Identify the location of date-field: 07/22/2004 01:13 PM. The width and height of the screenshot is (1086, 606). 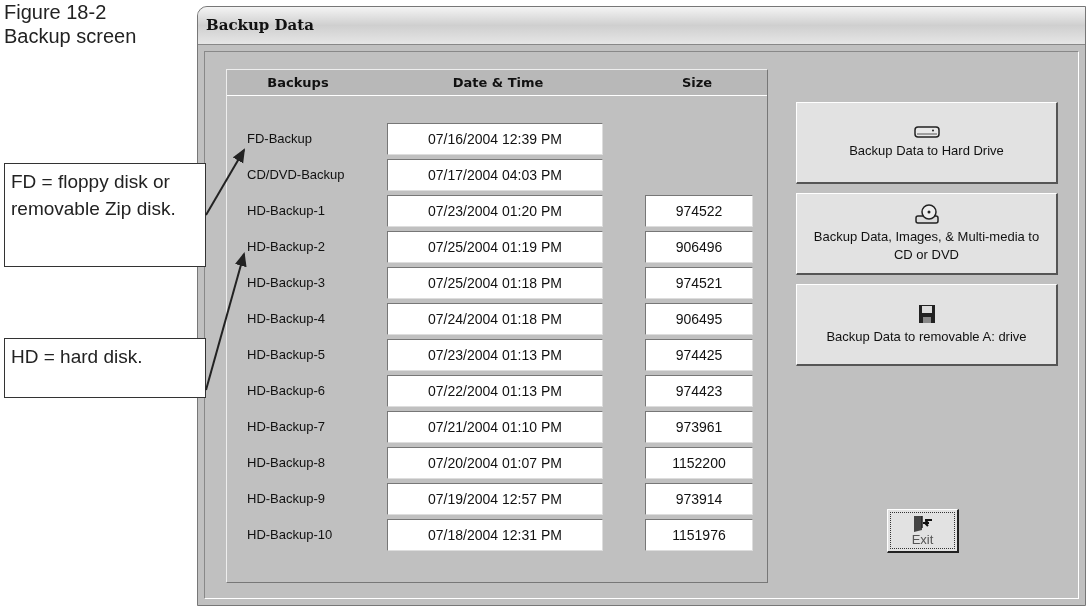
(495, 391).